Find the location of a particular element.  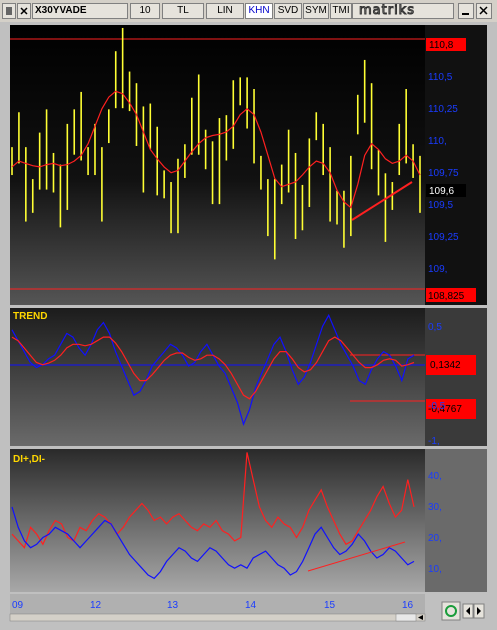

scale-button: LIN is located at coordinates (225, 11).